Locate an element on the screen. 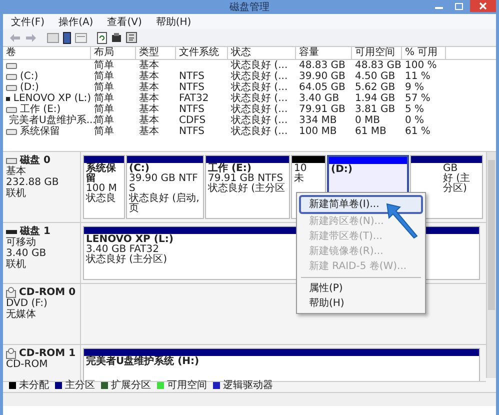  menu-item: 查看(V) is located at coordinates (124, 21).